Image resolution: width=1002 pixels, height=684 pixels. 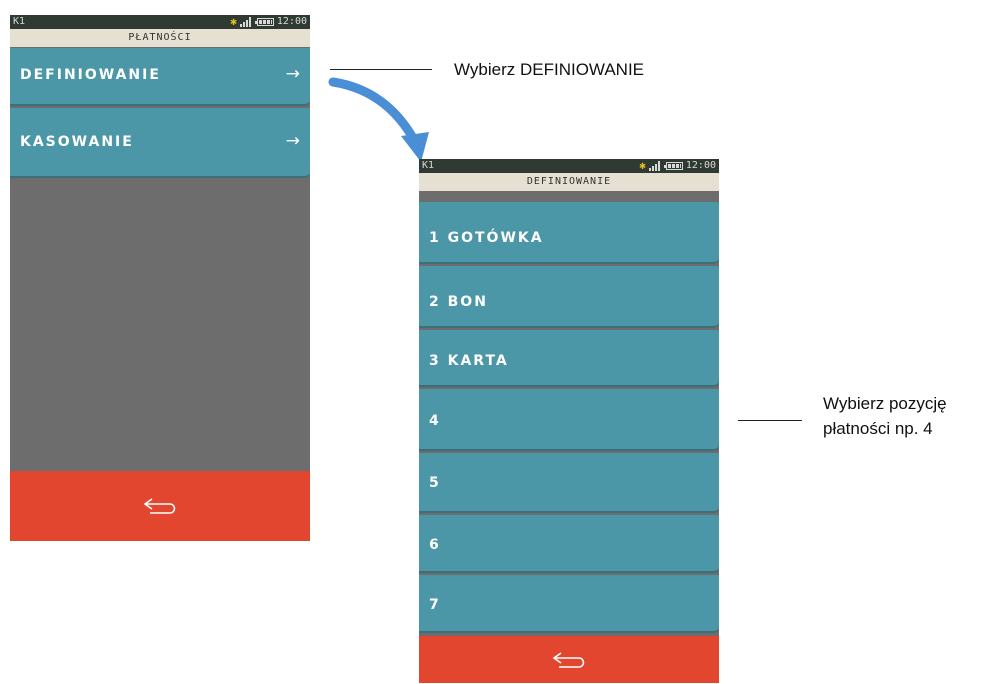 I want to click on menu-item-label: 1 GOTÓWKA, so click(x=486, y=238).